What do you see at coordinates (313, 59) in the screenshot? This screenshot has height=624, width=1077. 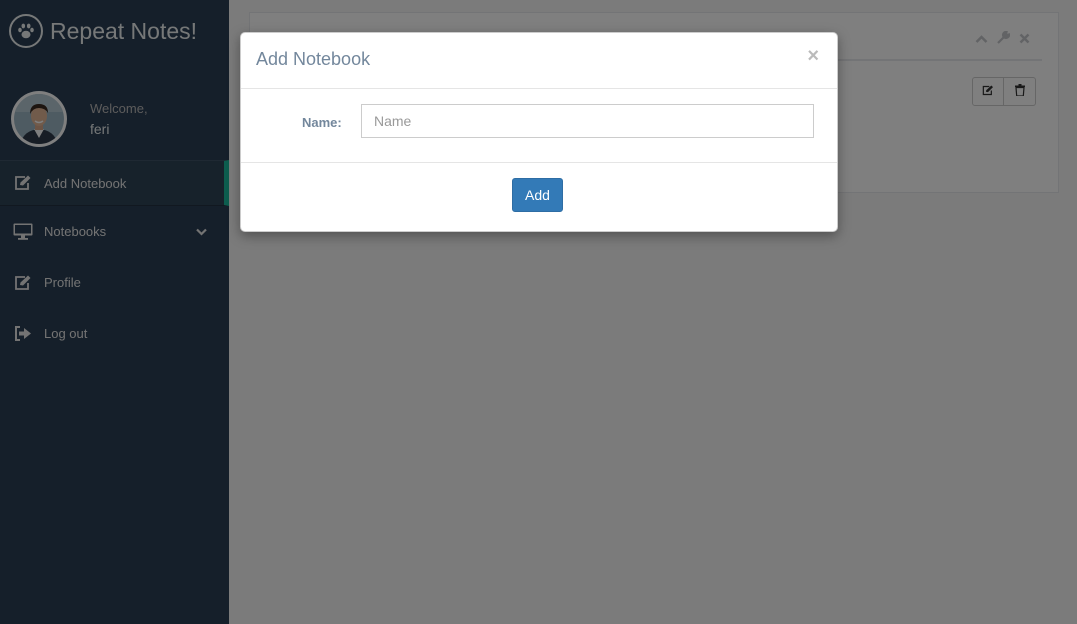 I see `modal-title: Add Notebook` at bounding box center [313, 59].